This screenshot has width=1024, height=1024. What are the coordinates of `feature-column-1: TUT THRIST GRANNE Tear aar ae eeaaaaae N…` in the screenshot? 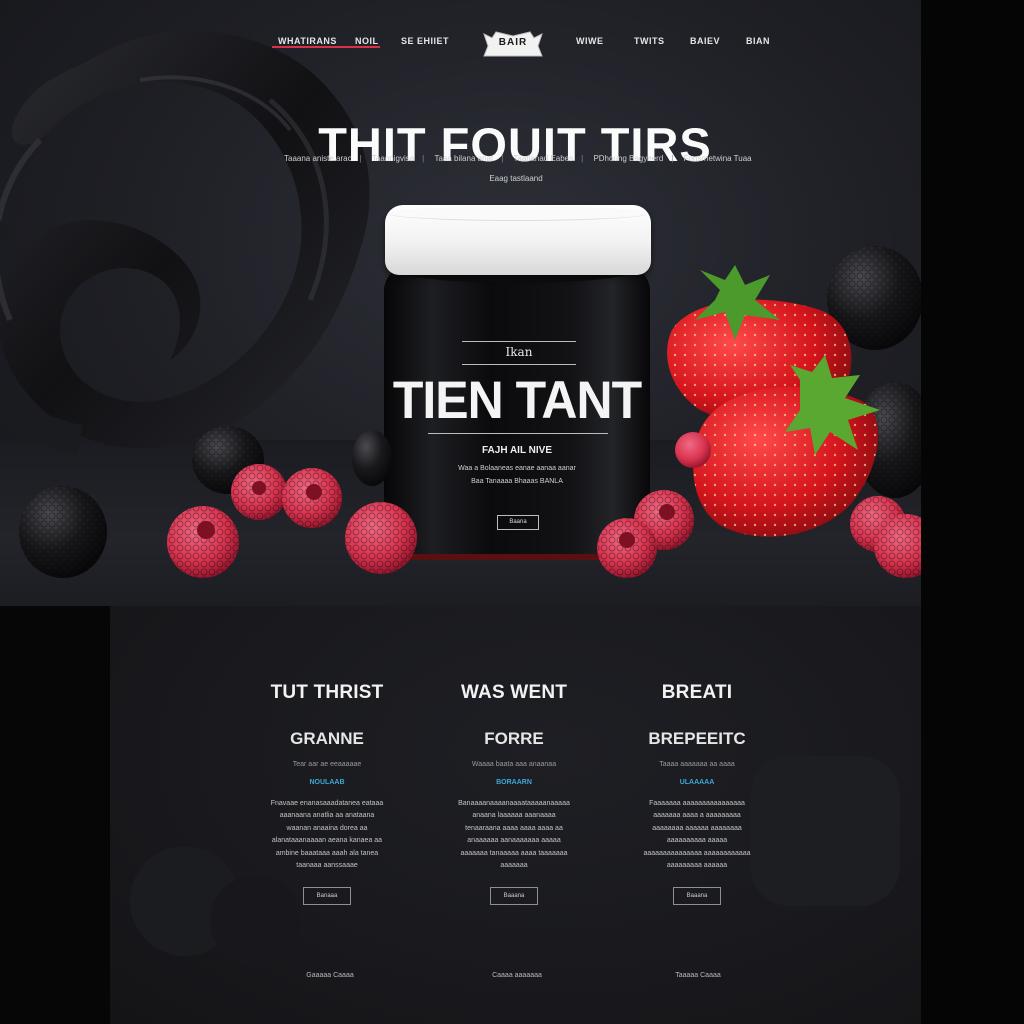 It's located at (327, 794).